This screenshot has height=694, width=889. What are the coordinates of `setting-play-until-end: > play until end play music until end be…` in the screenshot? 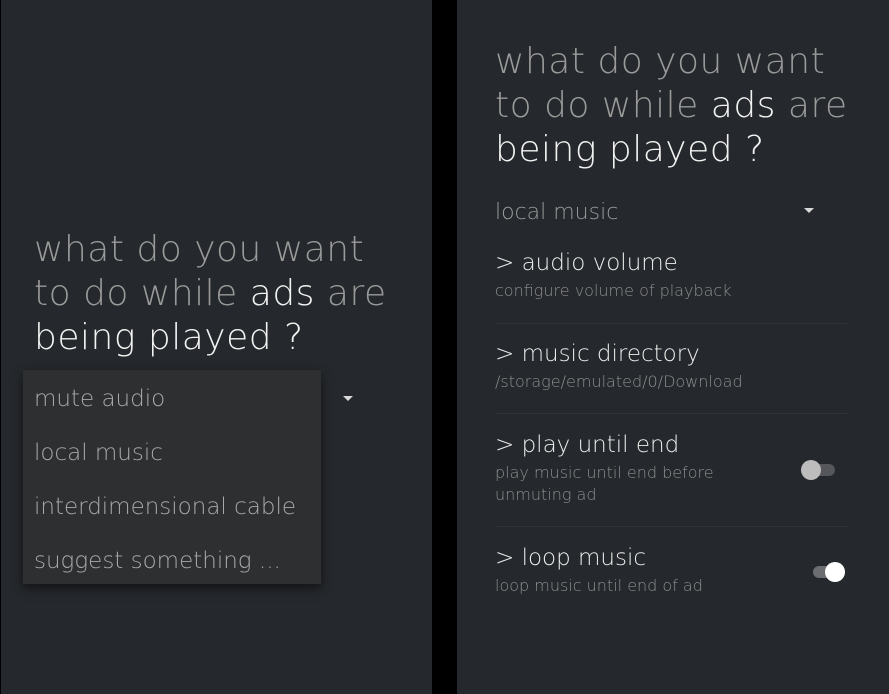 It's located at (671, 469).